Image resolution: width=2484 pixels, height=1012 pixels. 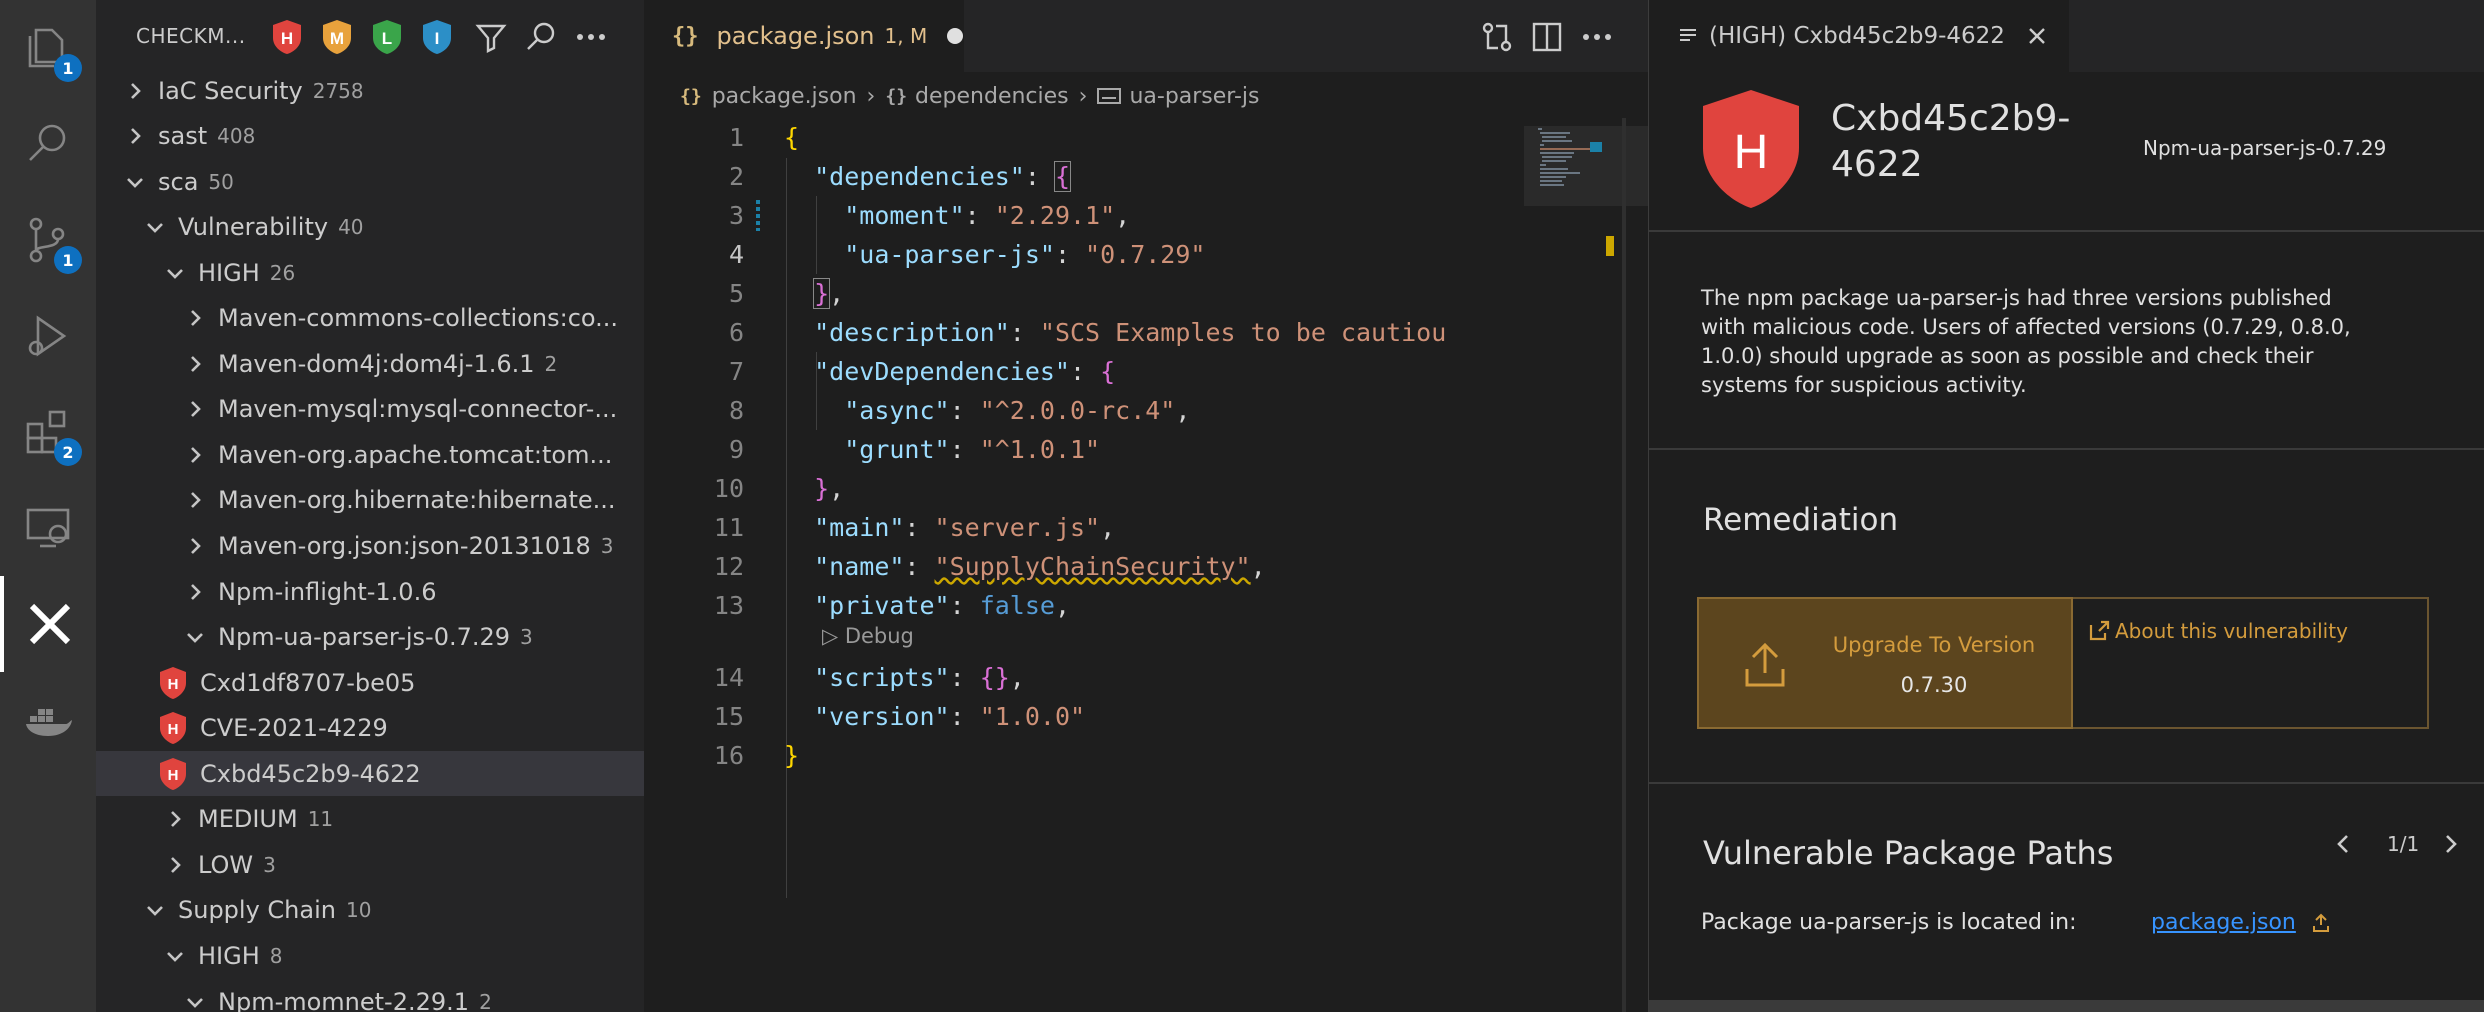 What do you see at coordinates (1497, 37) in the screenshot?
I see `open-changes-icon` at bounding box center [1497, 37].